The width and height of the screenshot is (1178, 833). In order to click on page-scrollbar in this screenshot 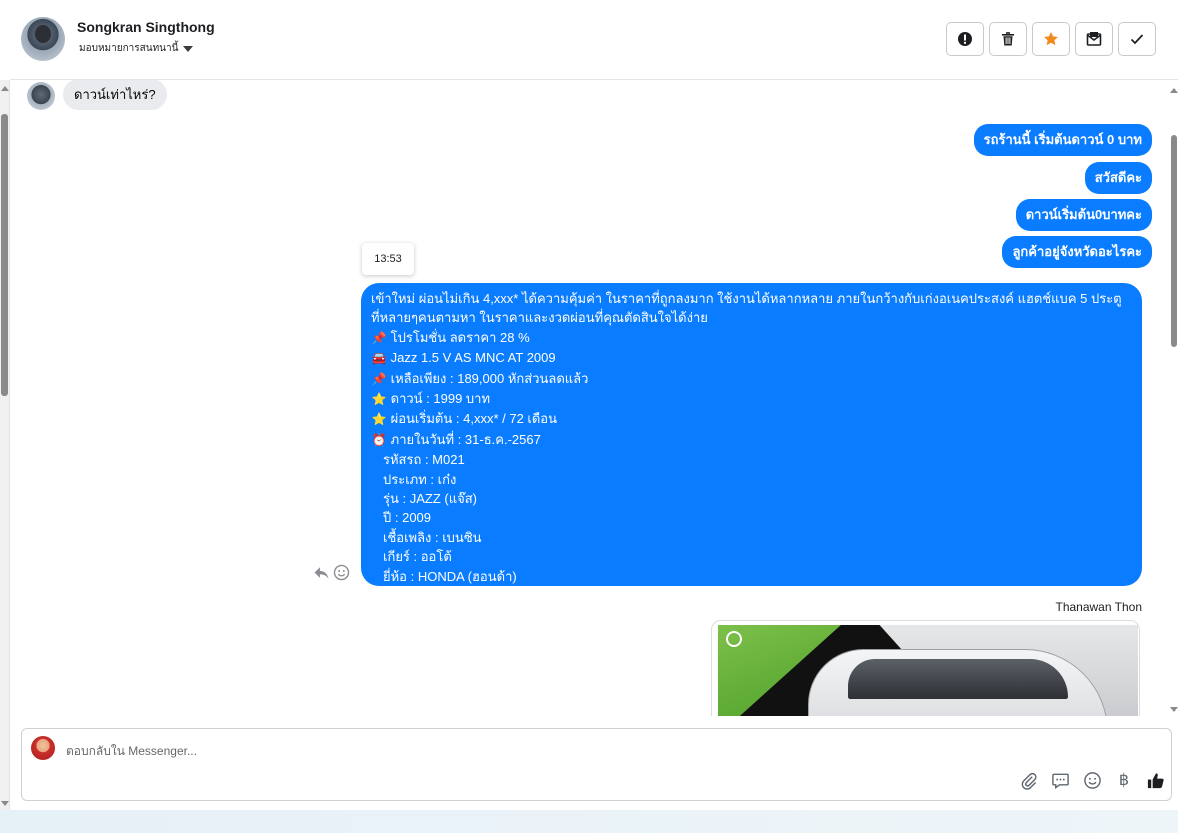, I will do `click(5, 445)`.